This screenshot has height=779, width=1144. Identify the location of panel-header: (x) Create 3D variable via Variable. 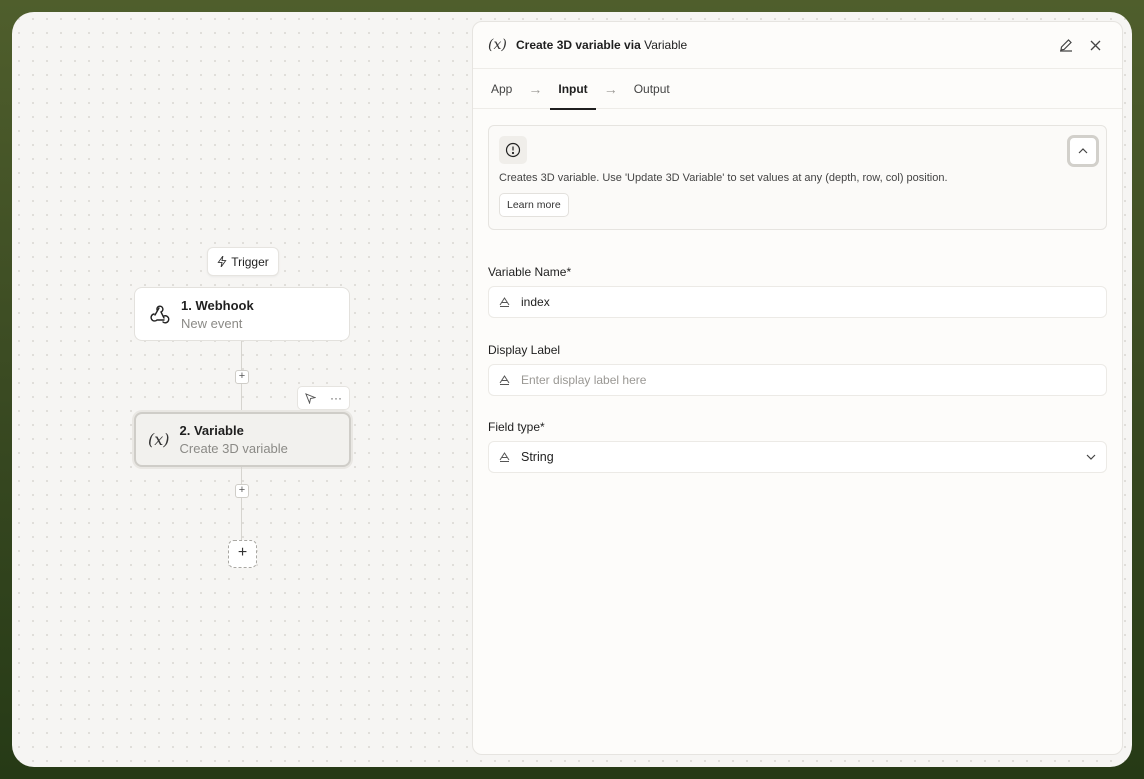
(797, 45).